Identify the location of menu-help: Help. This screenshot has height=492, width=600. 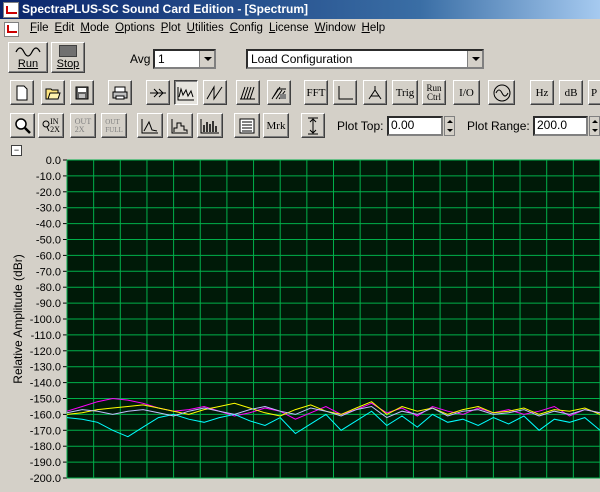
(375, 28).